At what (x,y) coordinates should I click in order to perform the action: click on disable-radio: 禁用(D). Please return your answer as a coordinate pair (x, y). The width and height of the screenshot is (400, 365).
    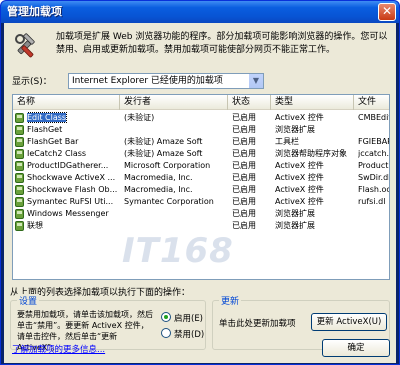
    Looking at the image, I should click on (182, 334).